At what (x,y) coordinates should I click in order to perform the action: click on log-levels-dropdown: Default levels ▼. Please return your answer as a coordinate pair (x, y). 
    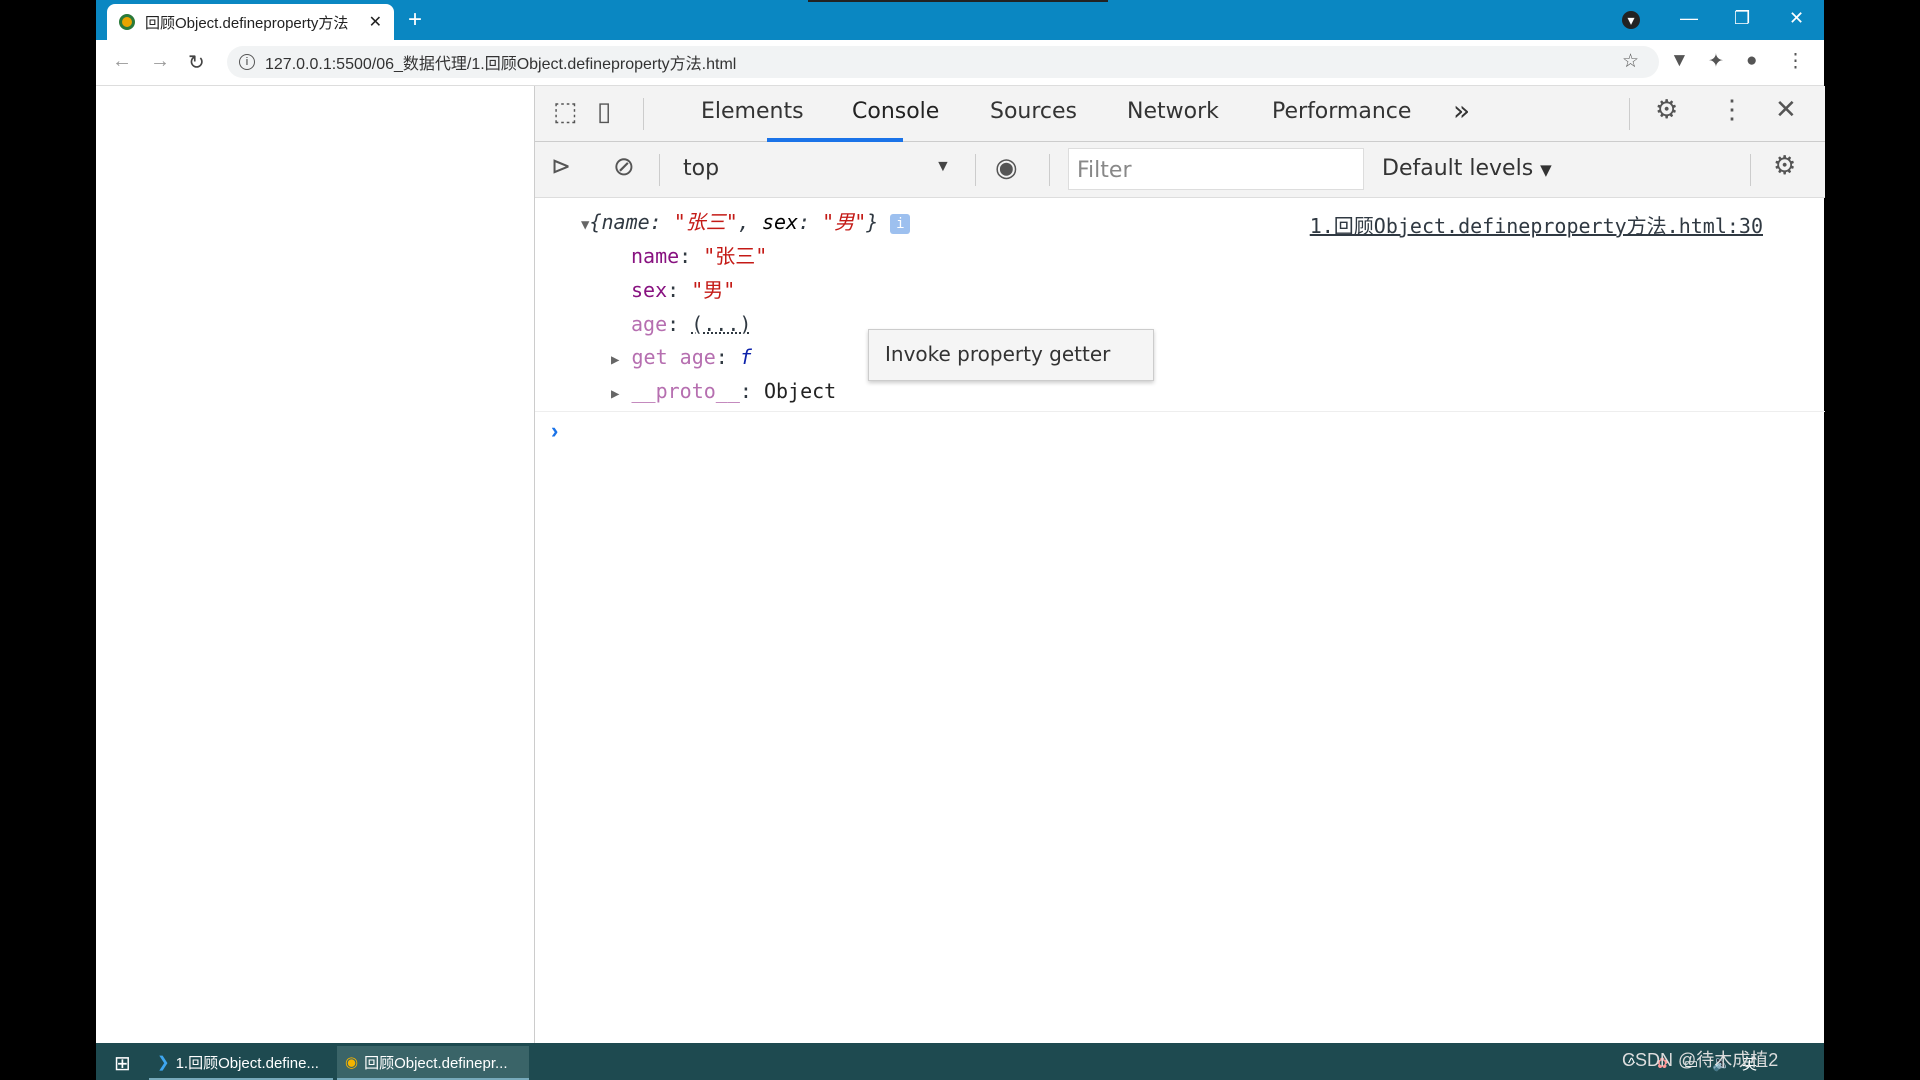
    Looking at the image, I should click on (1467, 168).